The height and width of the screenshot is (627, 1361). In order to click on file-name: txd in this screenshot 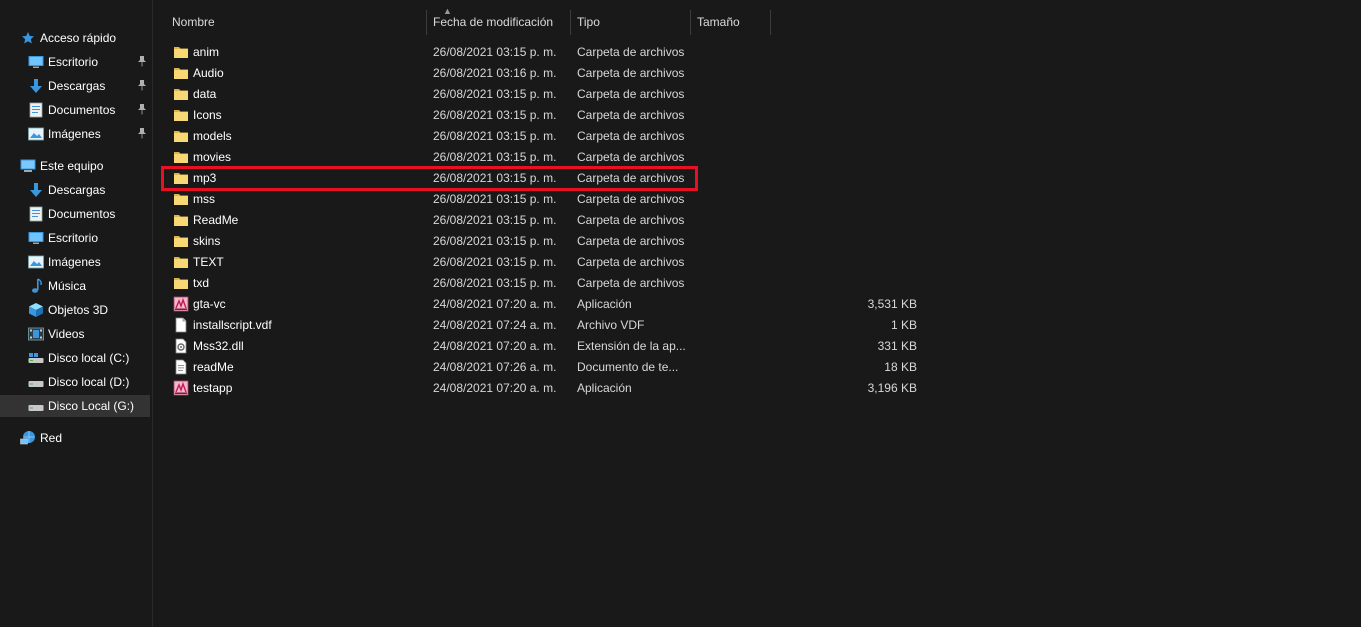, I will do `click(201, 283)`.